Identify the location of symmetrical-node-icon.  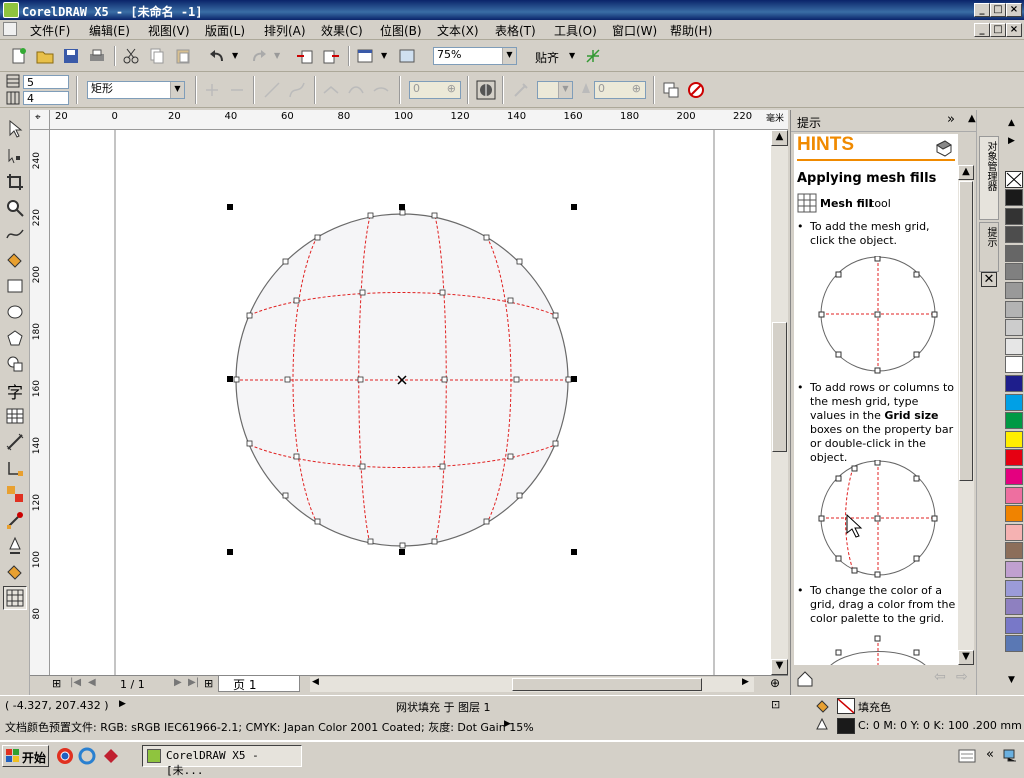
(381, 90).